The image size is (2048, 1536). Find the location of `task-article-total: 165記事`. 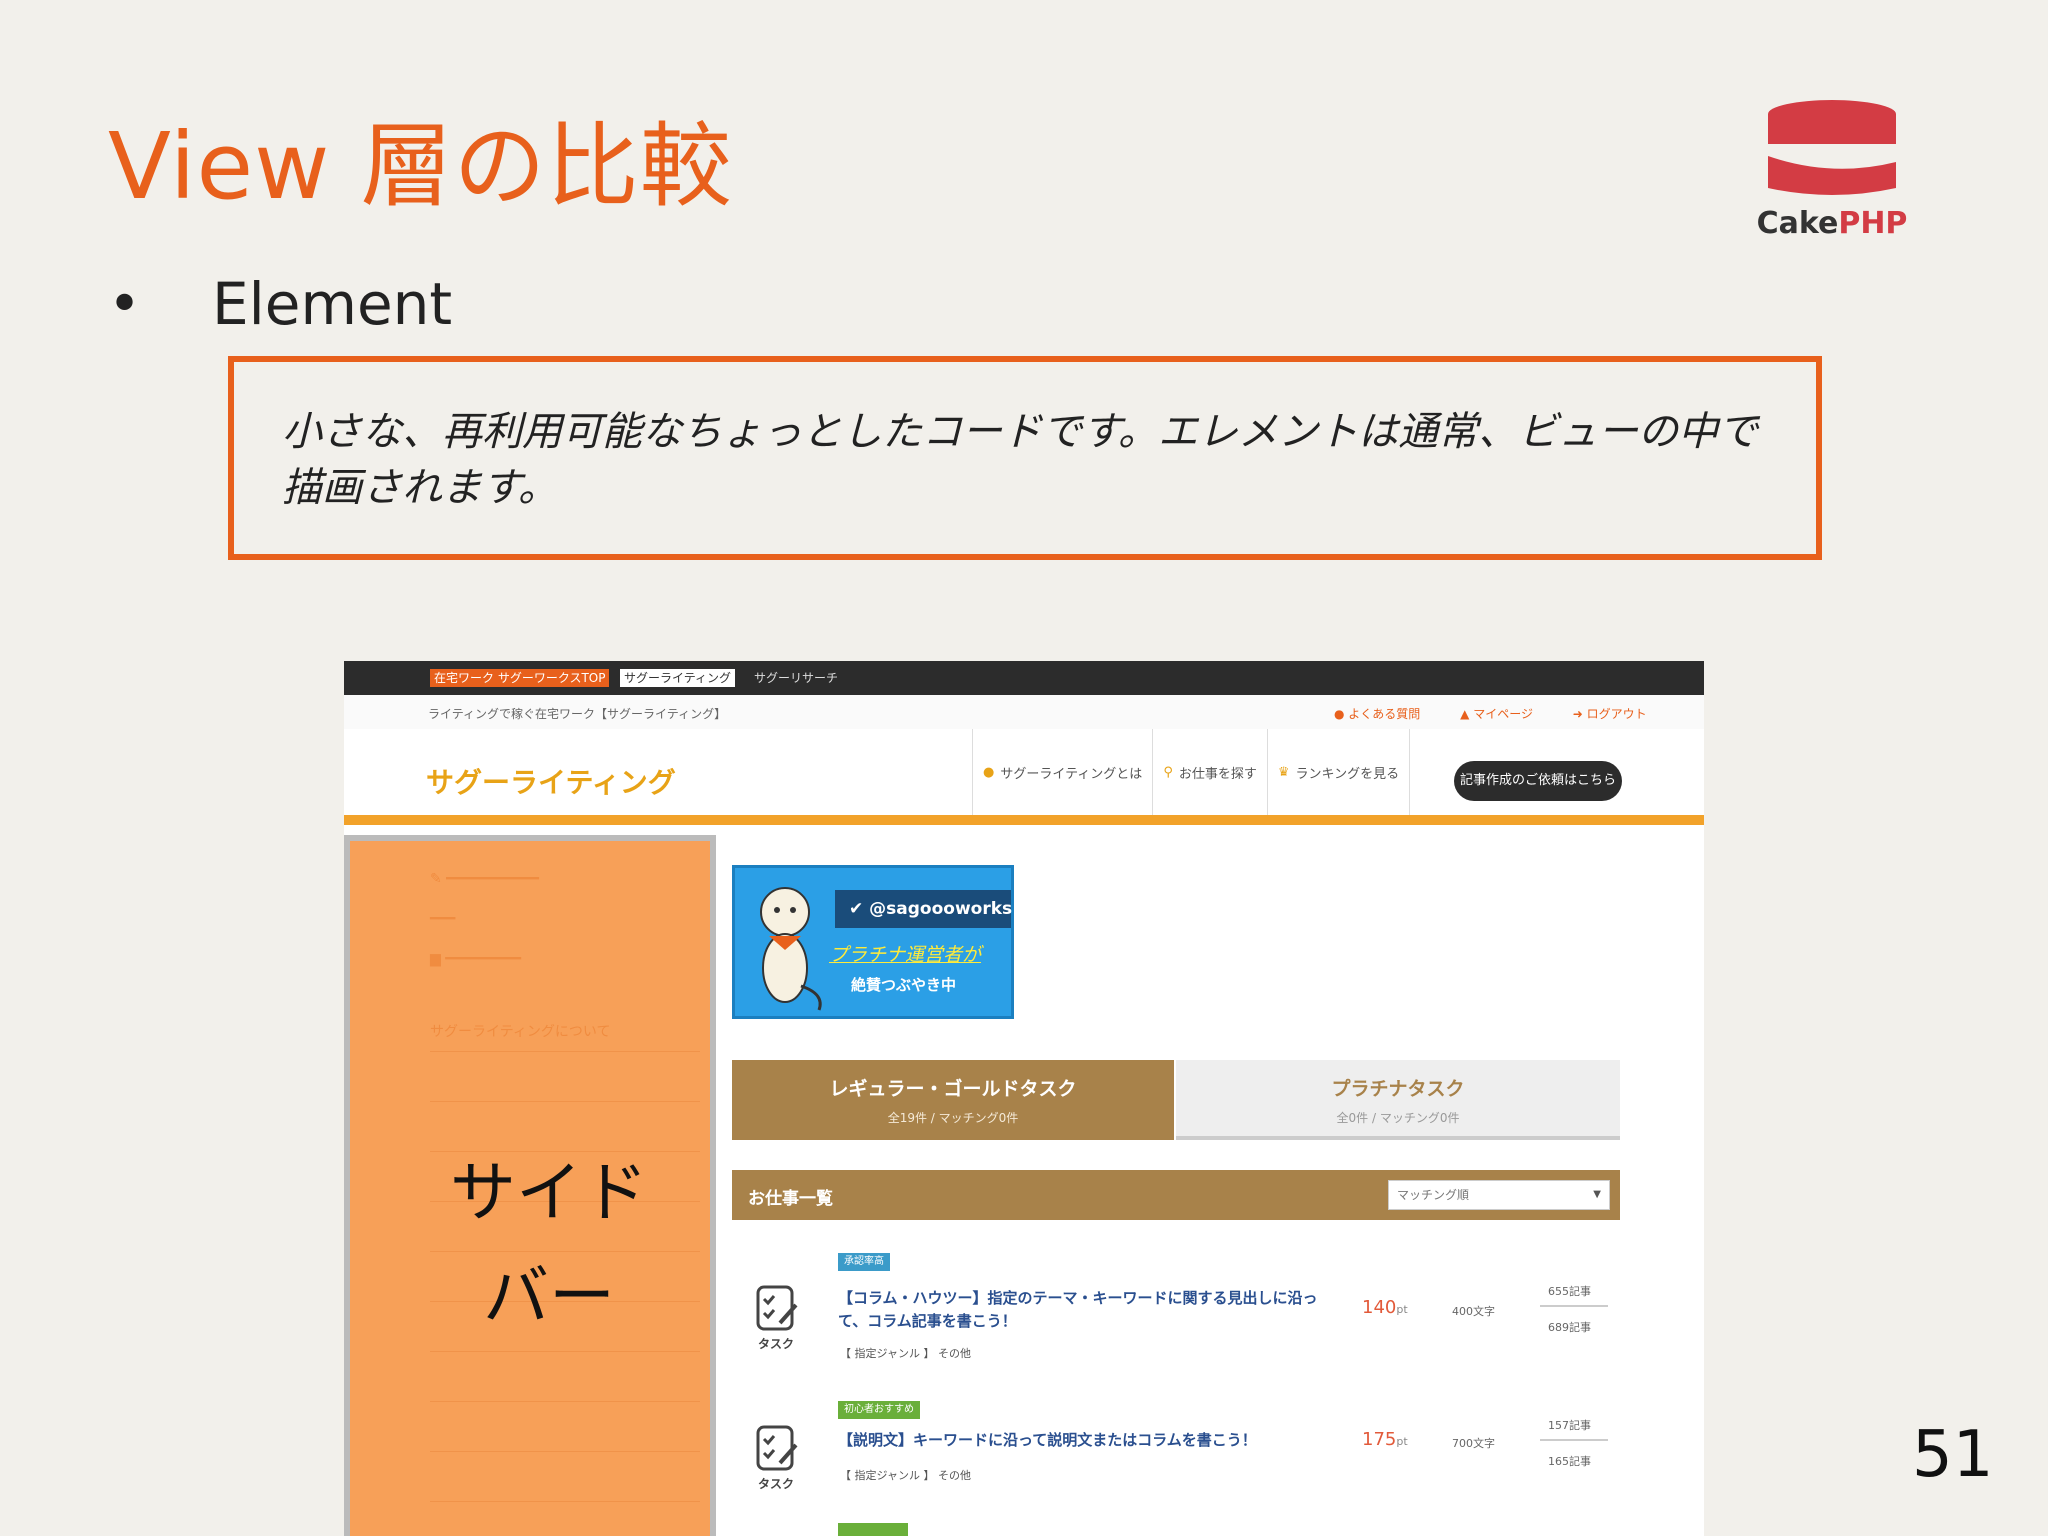

task-article-total: 165記事 is located at coordinates (1569, 1461).